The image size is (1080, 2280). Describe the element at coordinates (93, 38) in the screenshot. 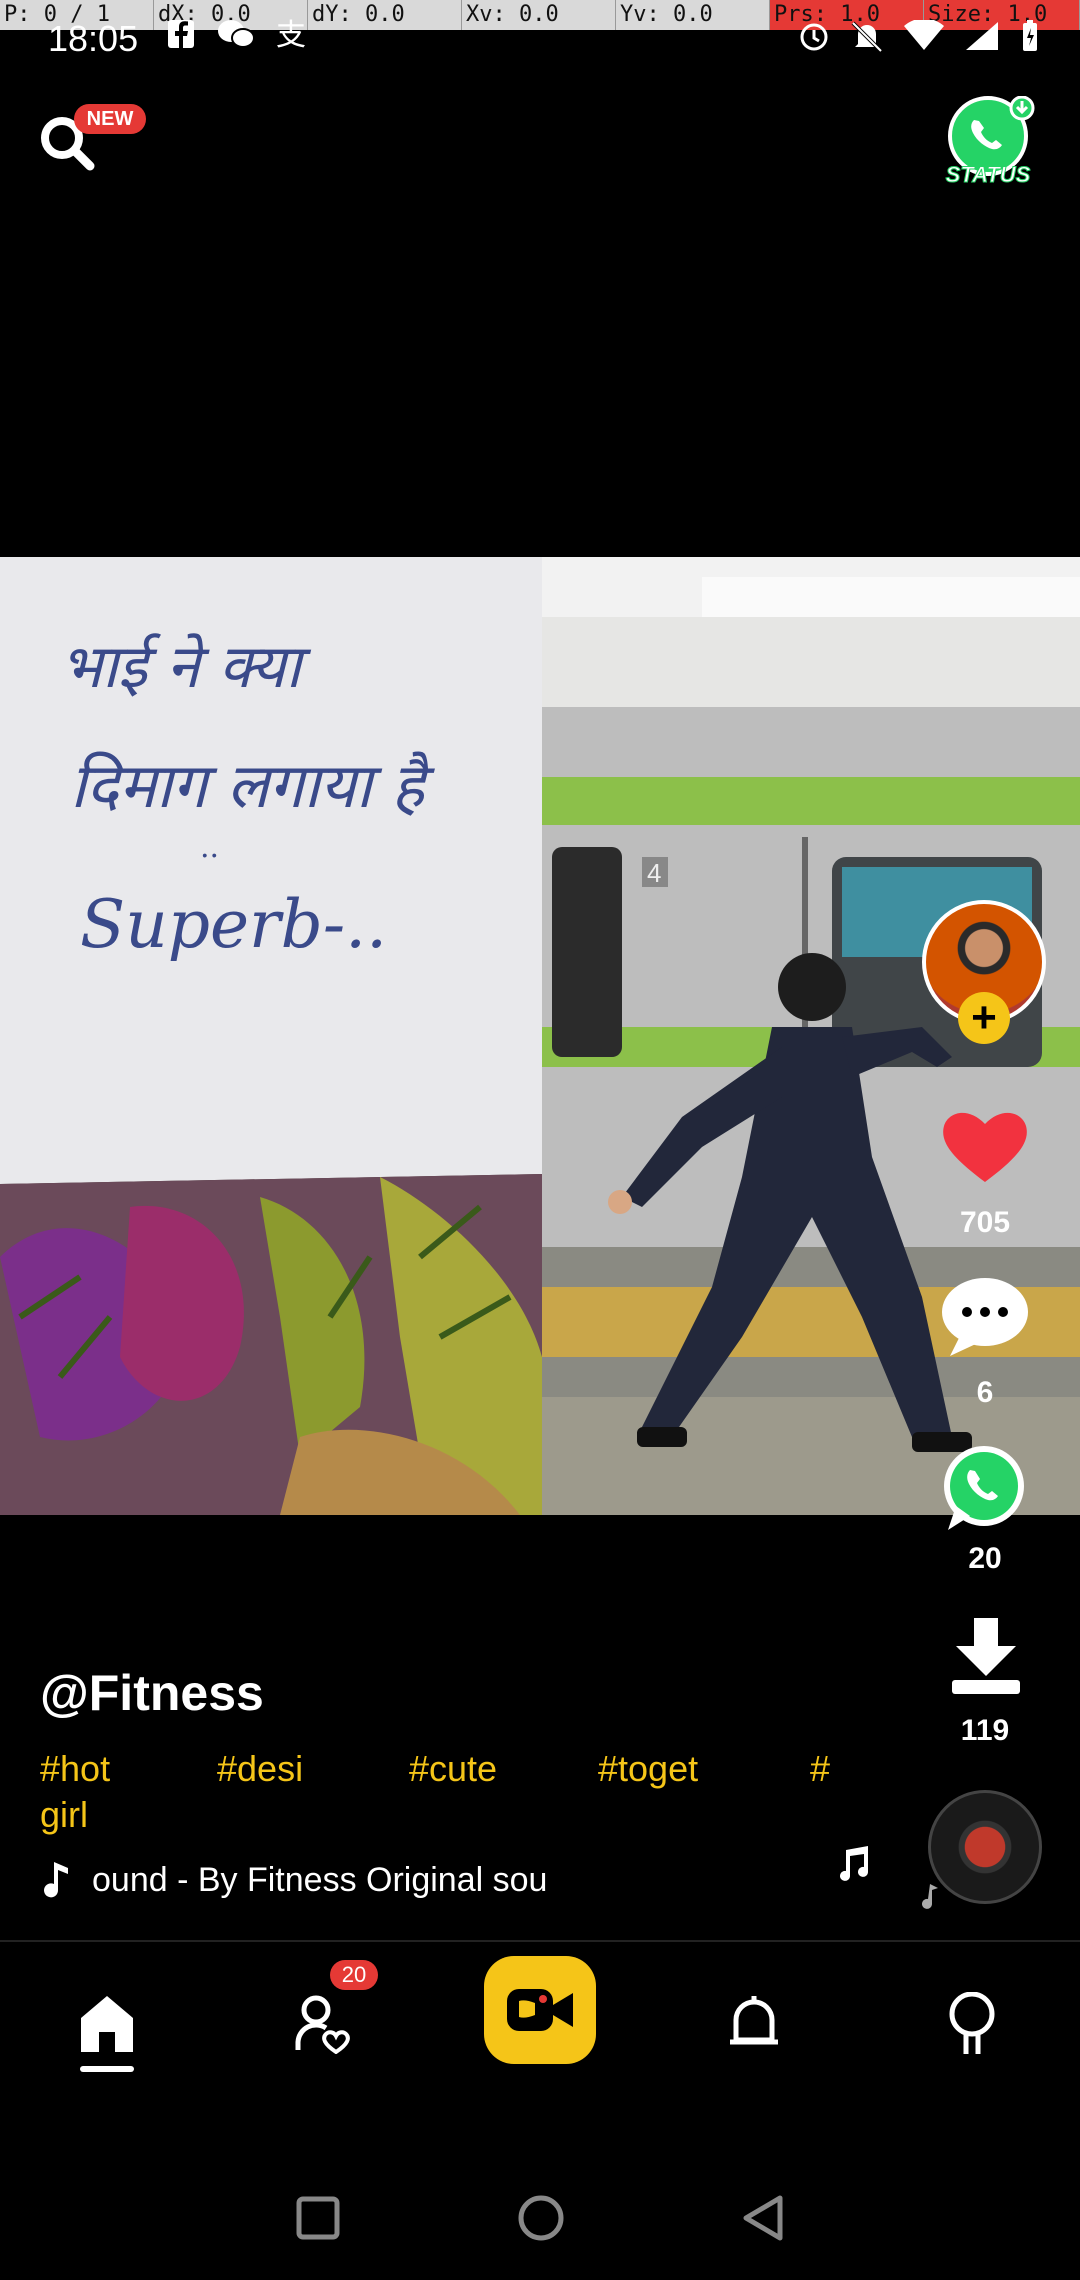

I see `status-time: 18:05` at that location.